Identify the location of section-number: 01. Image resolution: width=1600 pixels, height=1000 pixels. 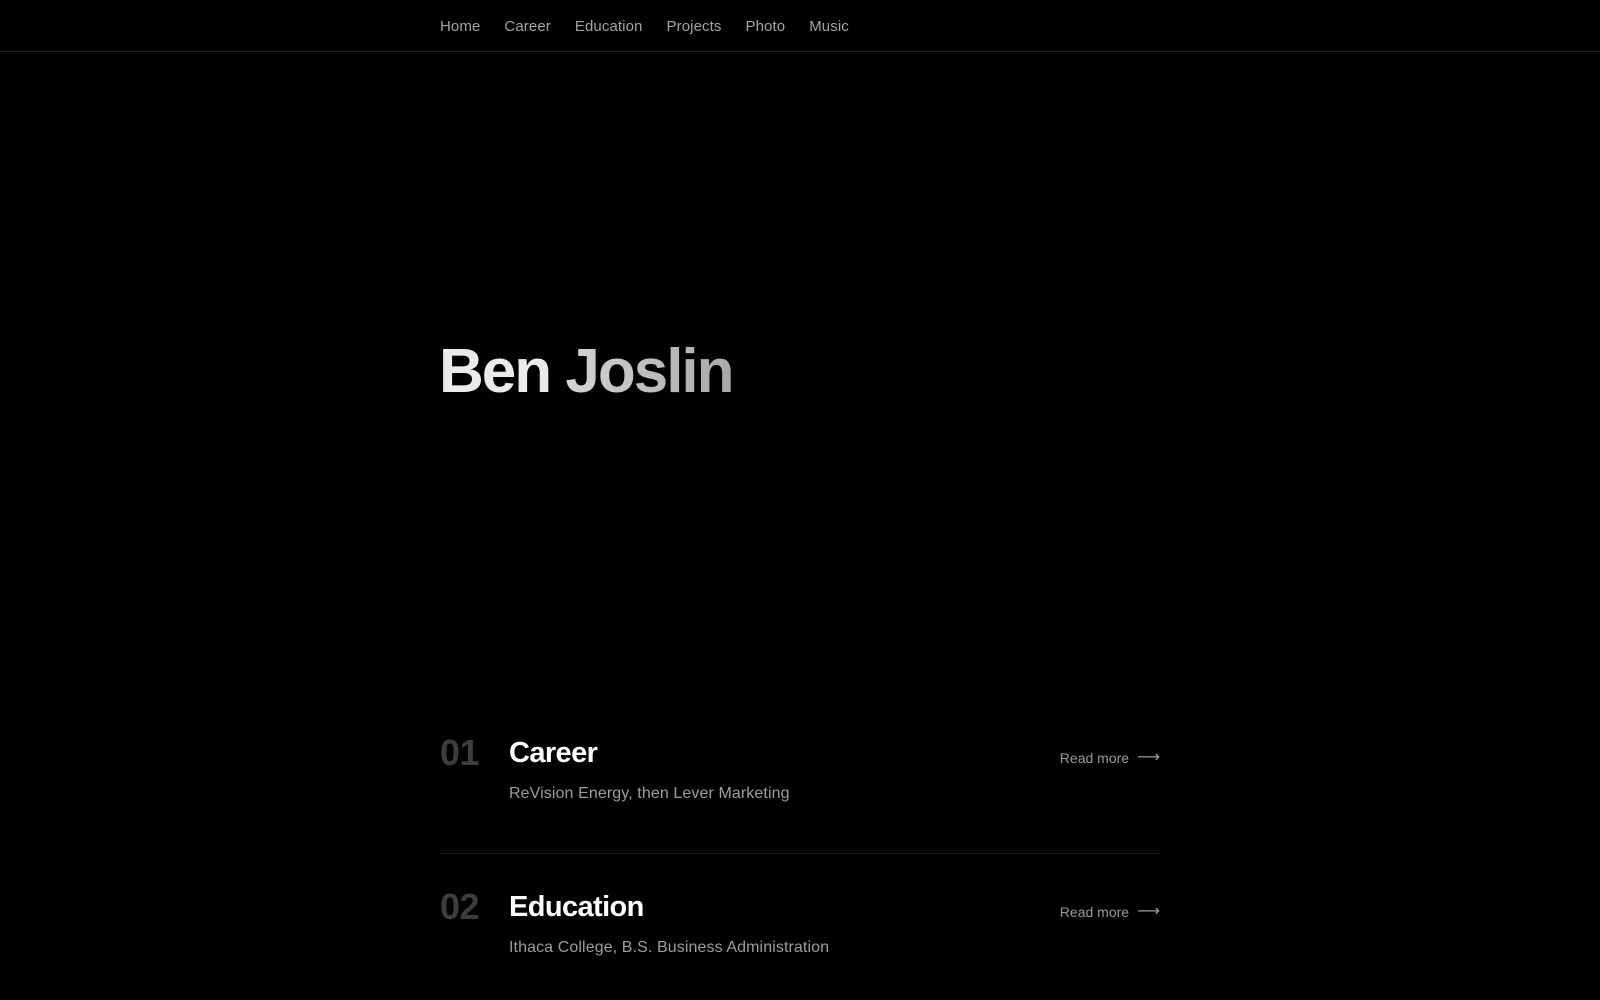
(460, 752).